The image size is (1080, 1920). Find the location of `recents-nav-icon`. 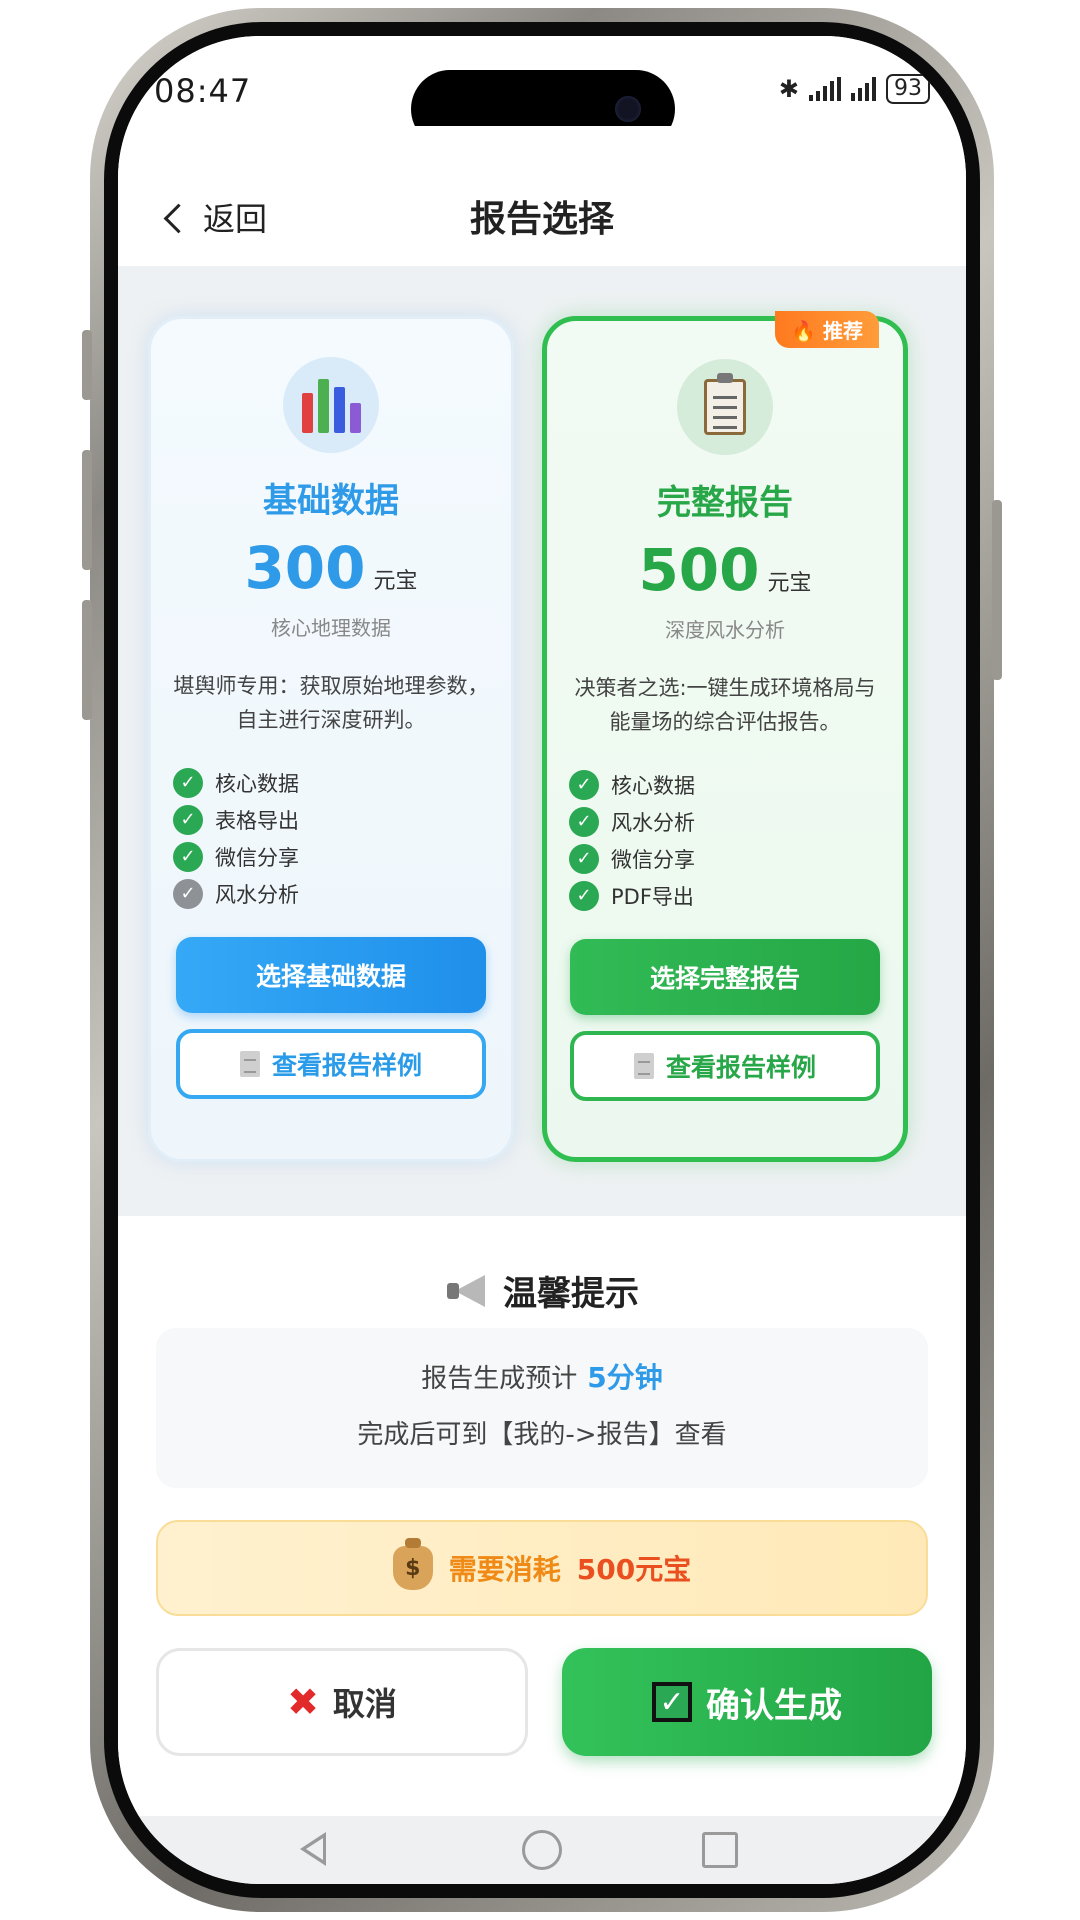

recents-nav-icon is located at coordinates (720, 1850).